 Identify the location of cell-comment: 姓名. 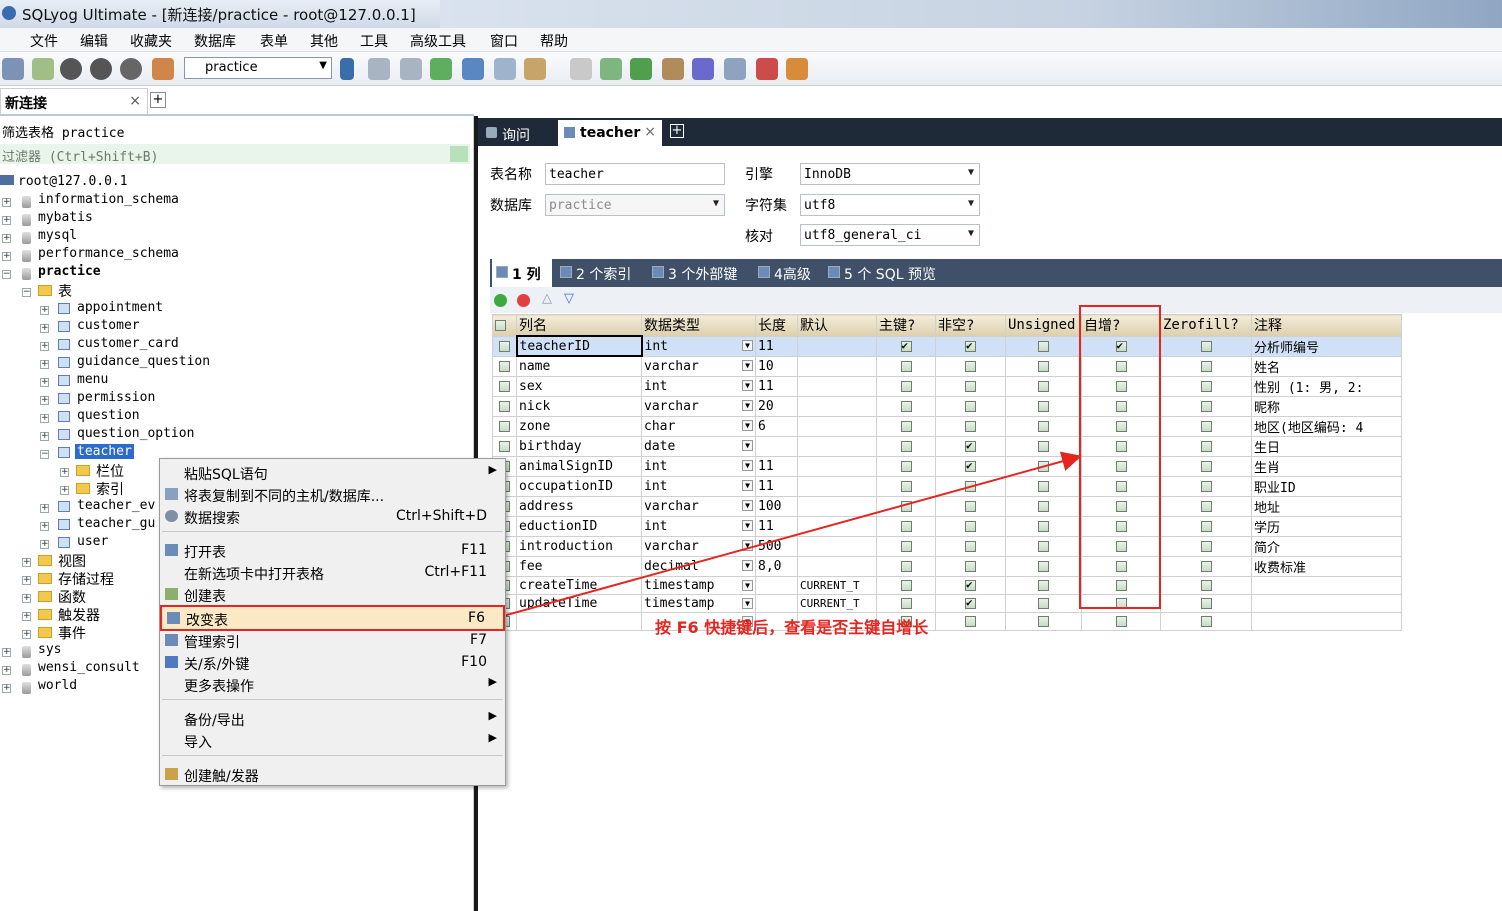
(1326, 366).